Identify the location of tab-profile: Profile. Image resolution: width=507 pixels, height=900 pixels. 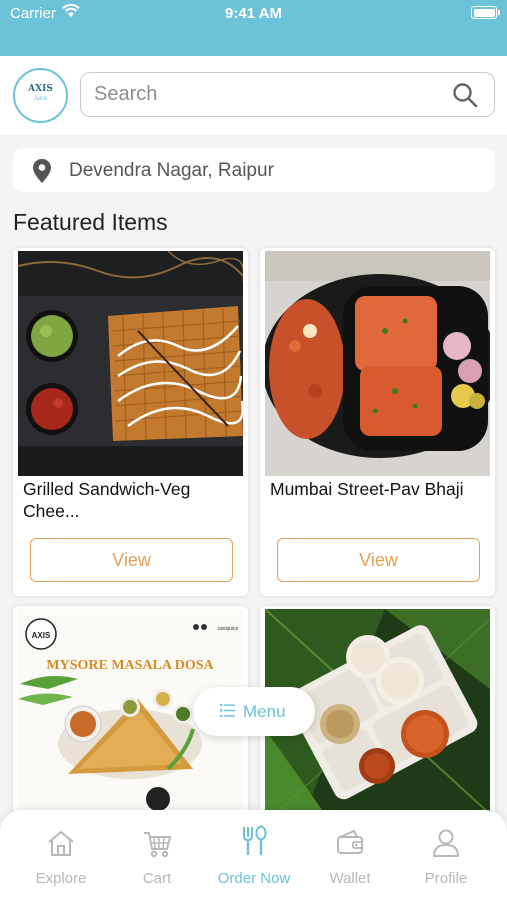
(446, 858).